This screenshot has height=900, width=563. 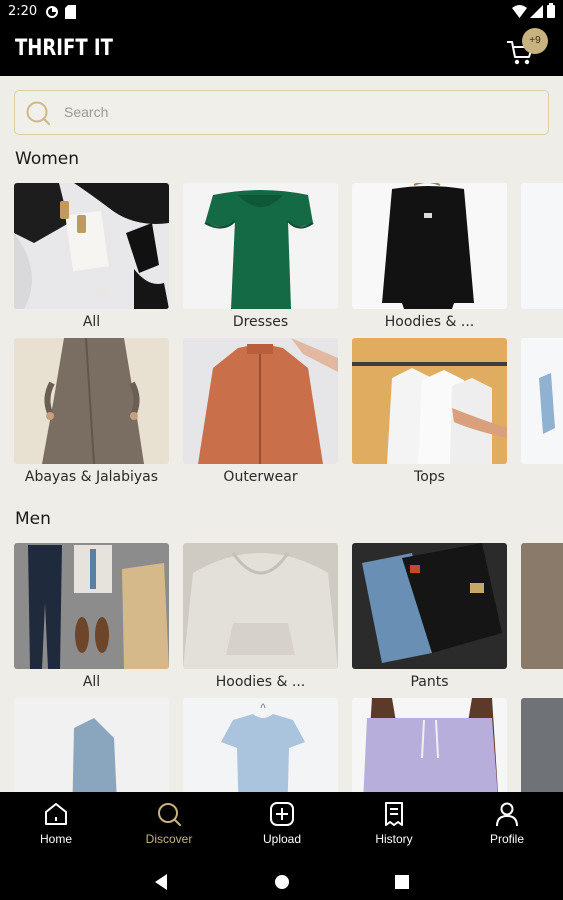 What do you see at coordinates (507, 828) in the screenshot?
I see `nav-profile: Profile` at bounding box center [507, 828].